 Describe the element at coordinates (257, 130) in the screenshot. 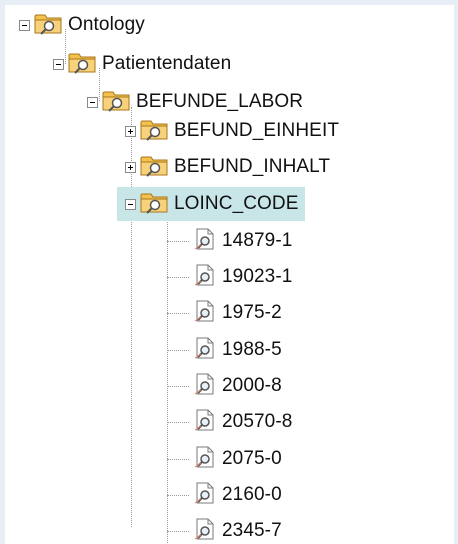

I see `tree-node-label: BEFUND_EINHEIT` at that location.